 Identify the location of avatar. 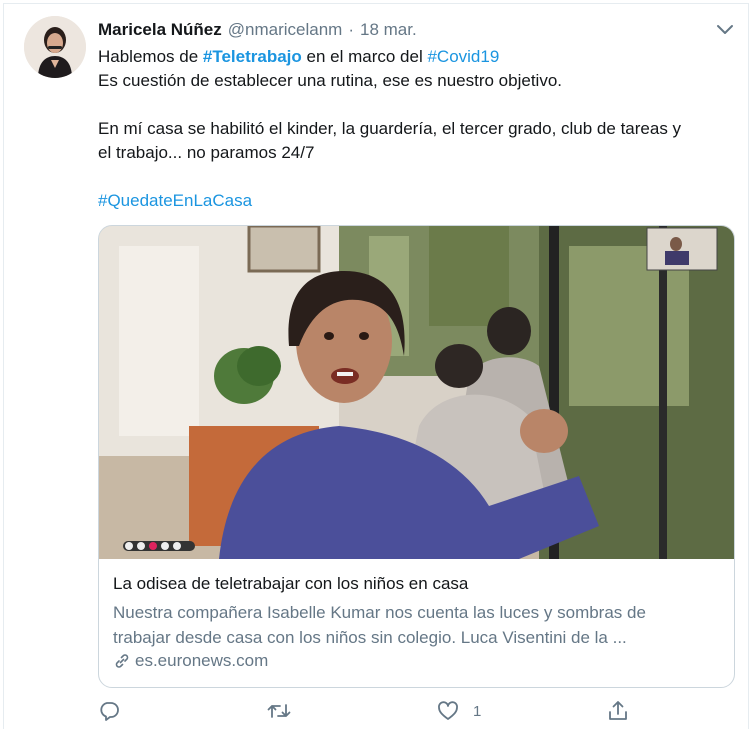
(55, 47).